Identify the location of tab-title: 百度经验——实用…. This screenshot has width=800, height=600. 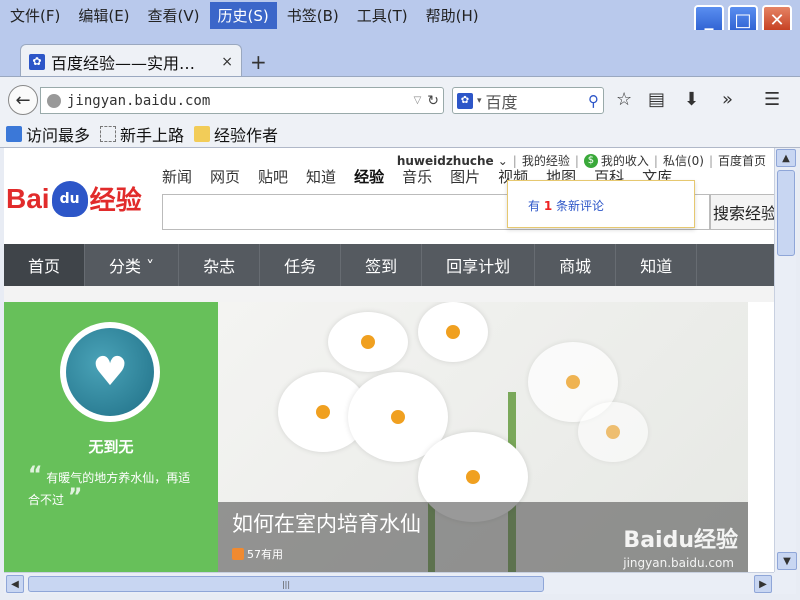
(123, 63).